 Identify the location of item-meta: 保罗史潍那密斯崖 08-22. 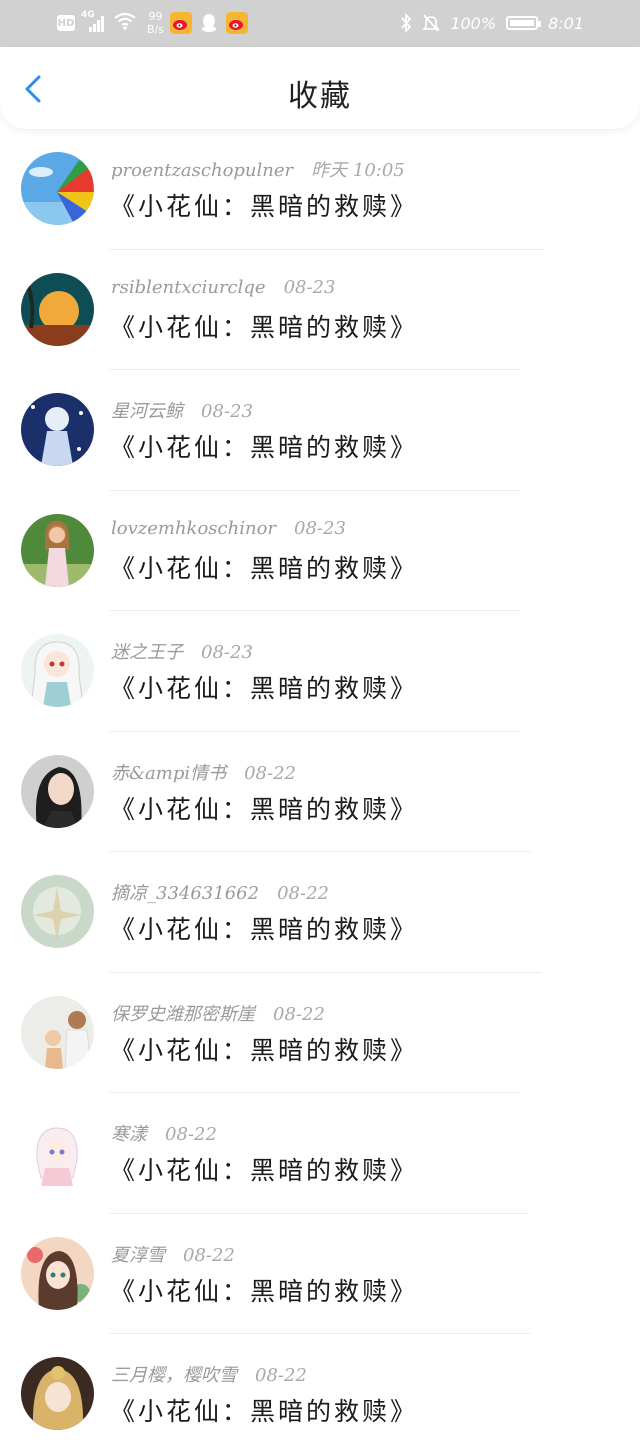
(218, 1013).